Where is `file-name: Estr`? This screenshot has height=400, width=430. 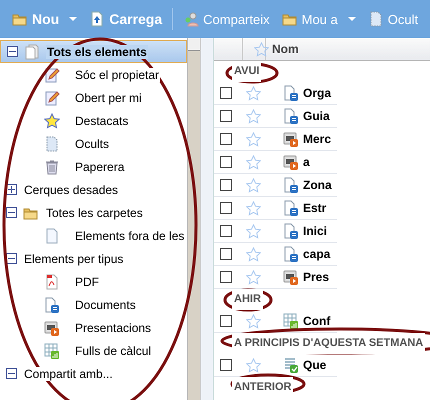 file-name: Estr is located at coordinates (314, 208).